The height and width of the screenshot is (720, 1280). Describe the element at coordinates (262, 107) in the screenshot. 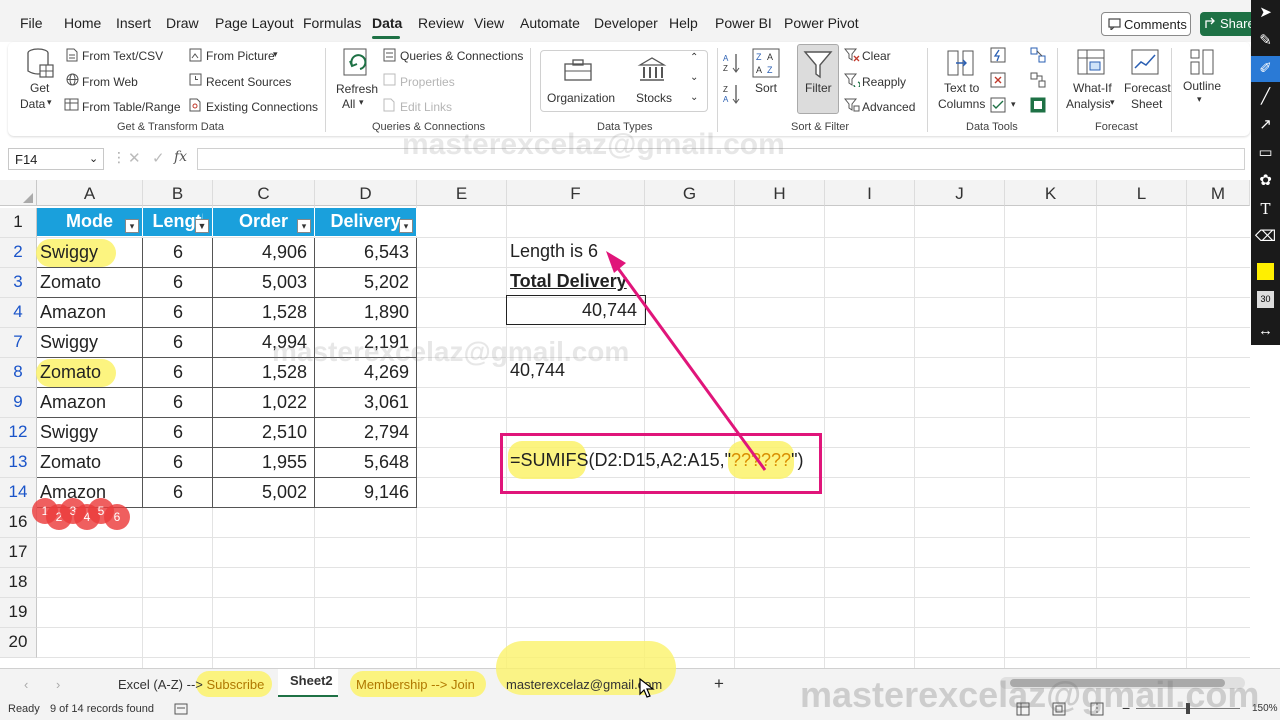

I see `existing-connections-button: Existing Connections` at that location.